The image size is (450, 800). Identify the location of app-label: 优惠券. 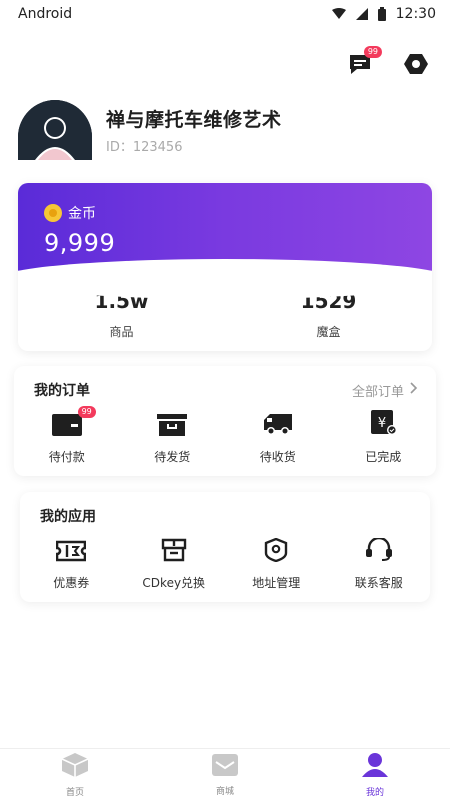
(71, 583).